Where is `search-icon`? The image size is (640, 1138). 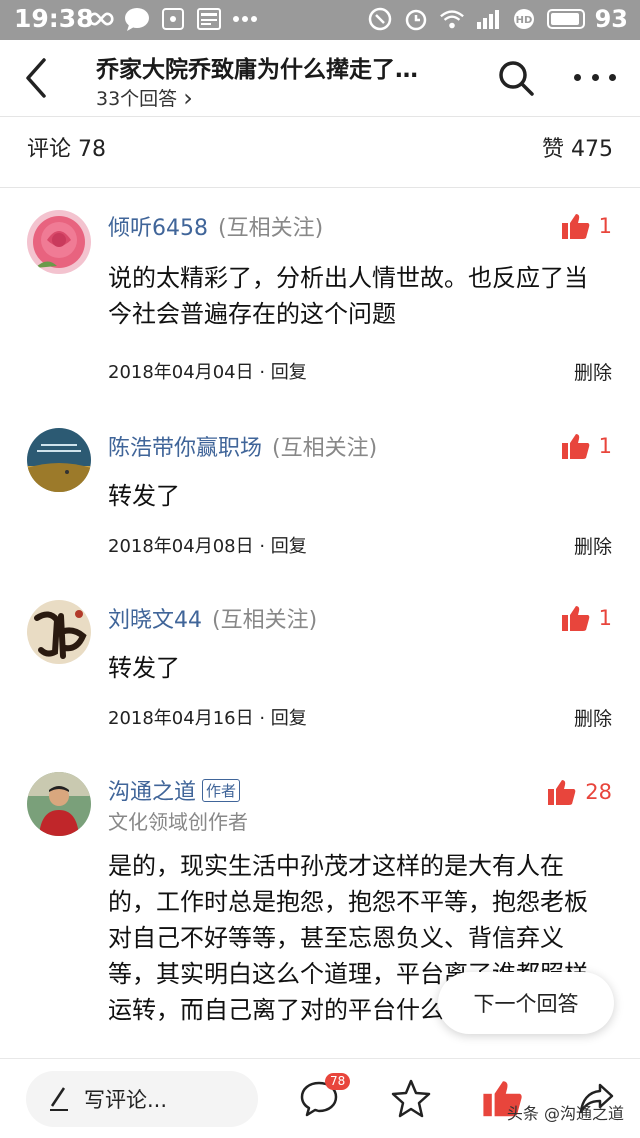
search-icon is located at coordinates (516, 78).